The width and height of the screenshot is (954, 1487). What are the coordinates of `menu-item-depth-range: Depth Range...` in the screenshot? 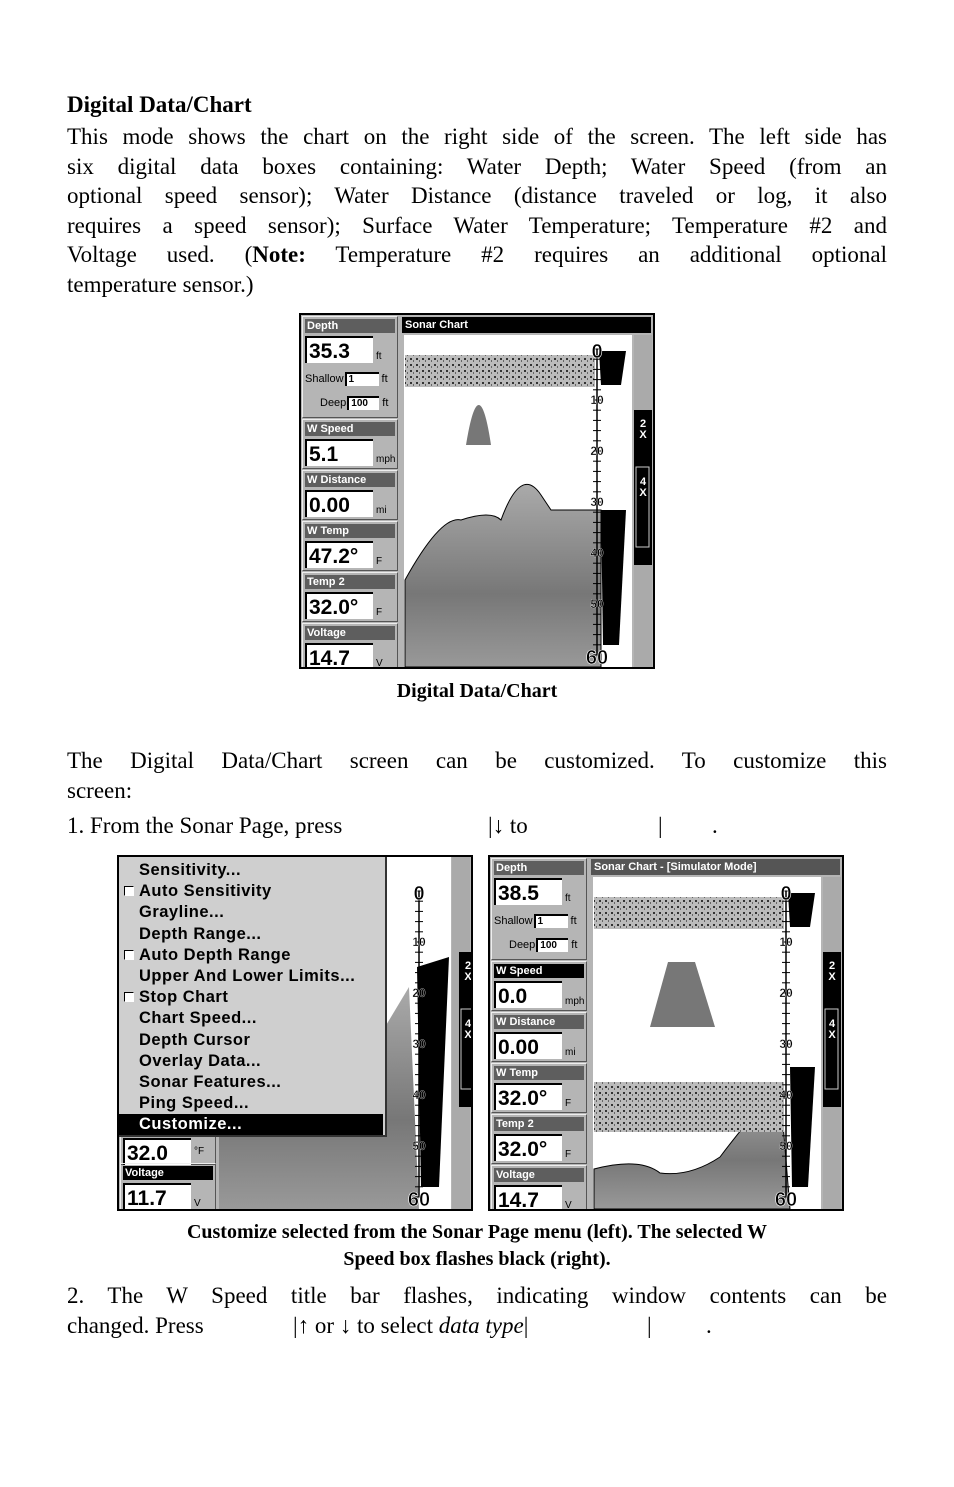 It's located at (251, 934).